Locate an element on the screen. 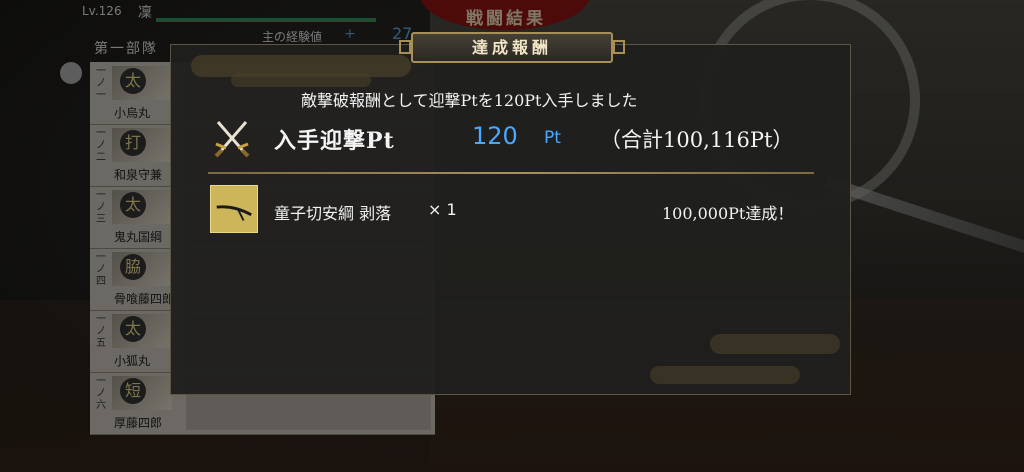  reward-item-name: 童子切安綱 剥落 is located at coordinates (333, 213).